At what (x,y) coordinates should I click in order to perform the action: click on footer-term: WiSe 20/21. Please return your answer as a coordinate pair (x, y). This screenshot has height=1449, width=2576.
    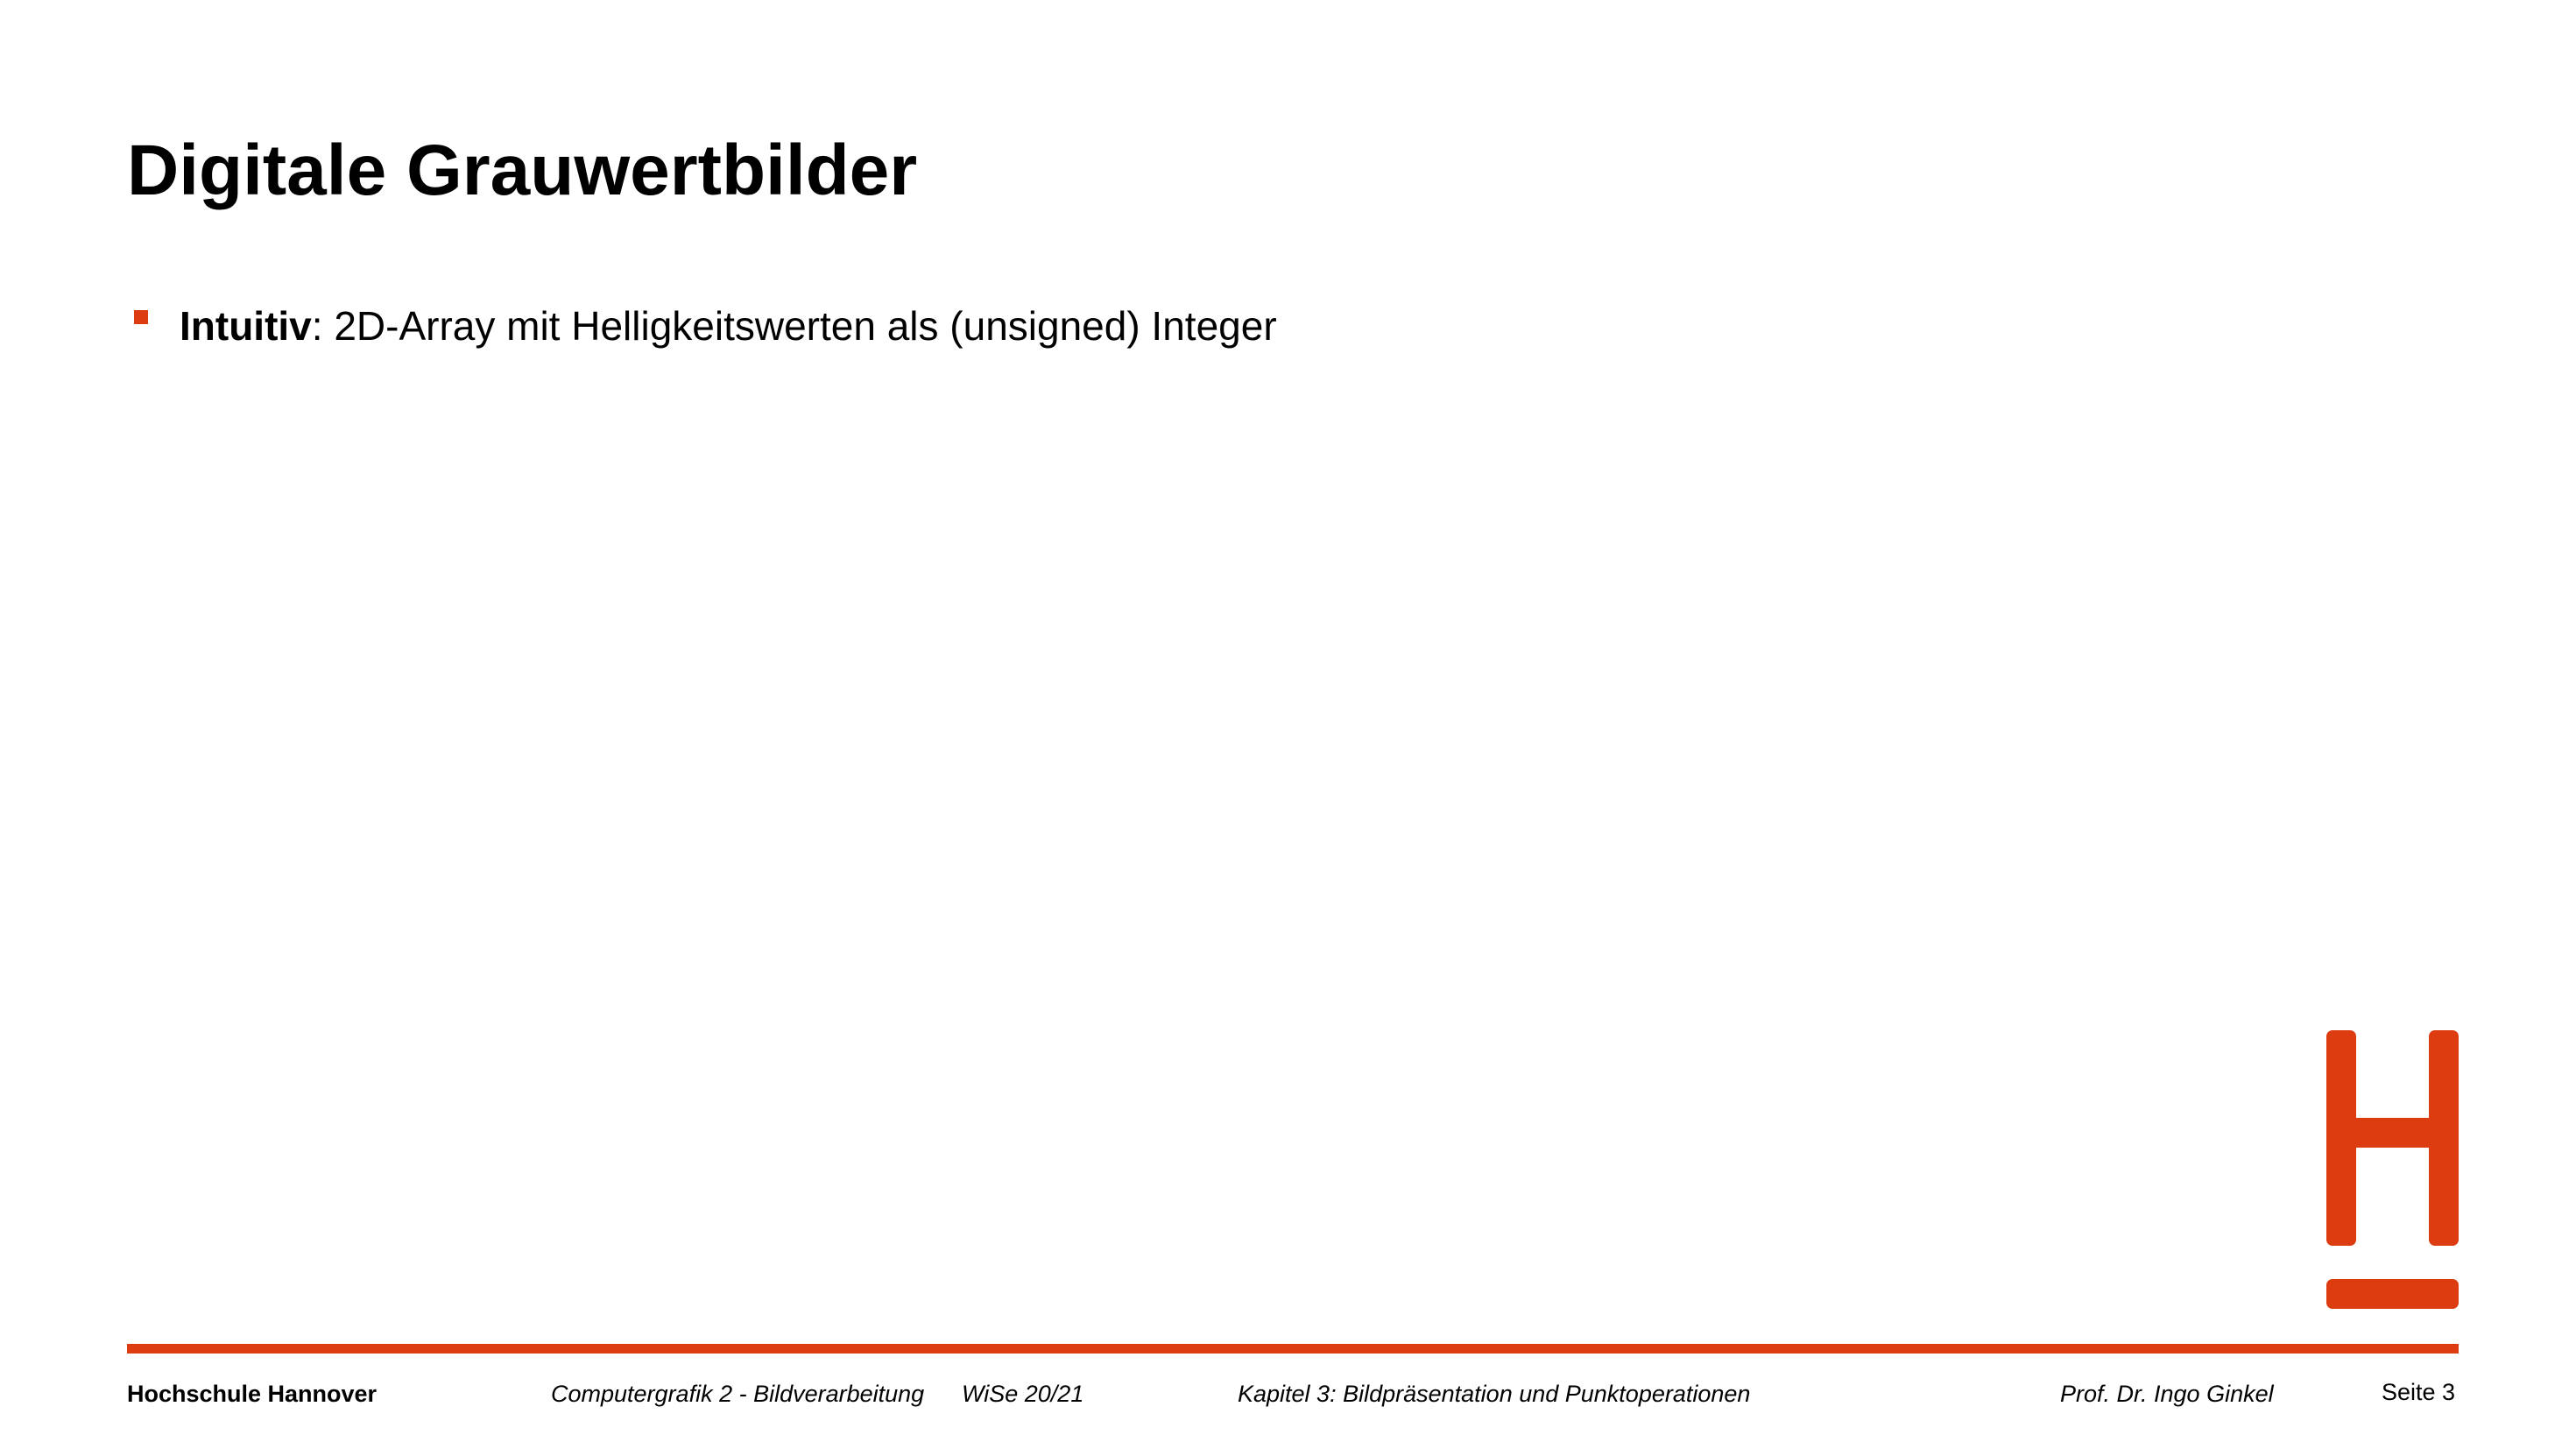
    Looking at the image, I should click on (1023, 1394).